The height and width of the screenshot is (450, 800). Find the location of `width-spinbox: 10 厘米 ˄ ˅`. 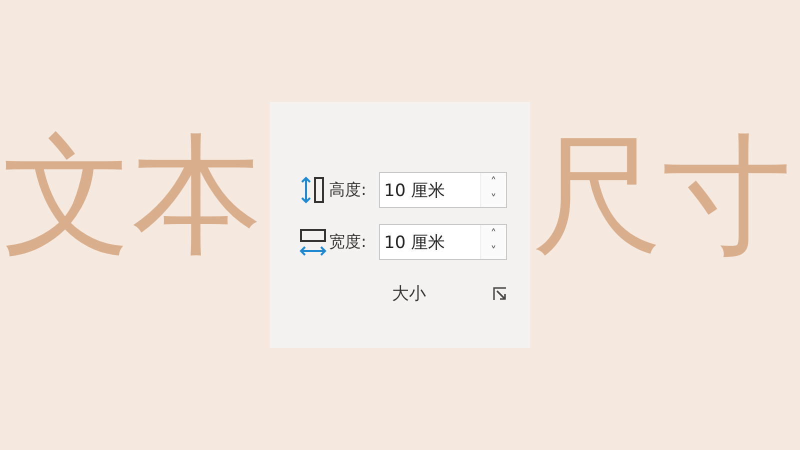

width-spinbox: 10 厘米 ˄ ˅ is located at coordinates (443, 242).